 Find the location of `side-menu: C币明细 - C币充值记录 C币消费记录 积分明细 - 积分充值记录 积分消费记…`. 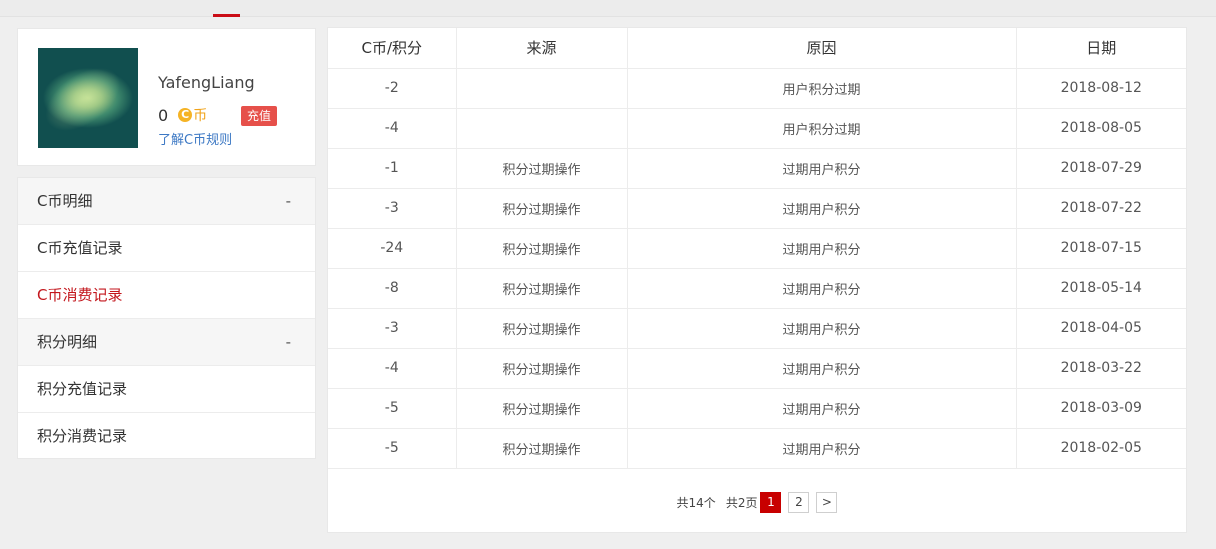

side-menu: C币明细 - C币充值记录 C币消费记录 积分明细 - 积分充值记录 积分消费记… is located at coordinates (166, 318).